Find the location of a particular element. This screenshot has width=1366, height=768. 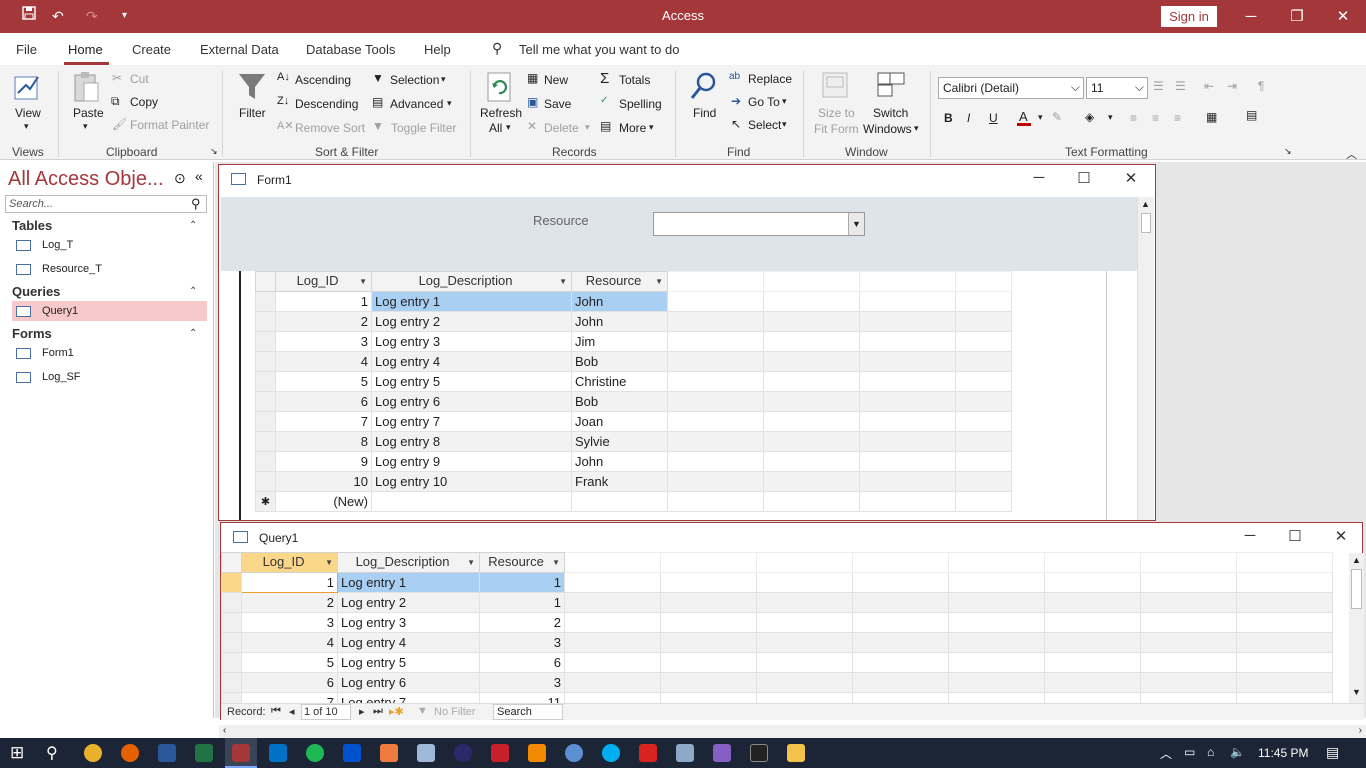

column-header-resource: Resource ▼ is located at coordinates (522, 562).